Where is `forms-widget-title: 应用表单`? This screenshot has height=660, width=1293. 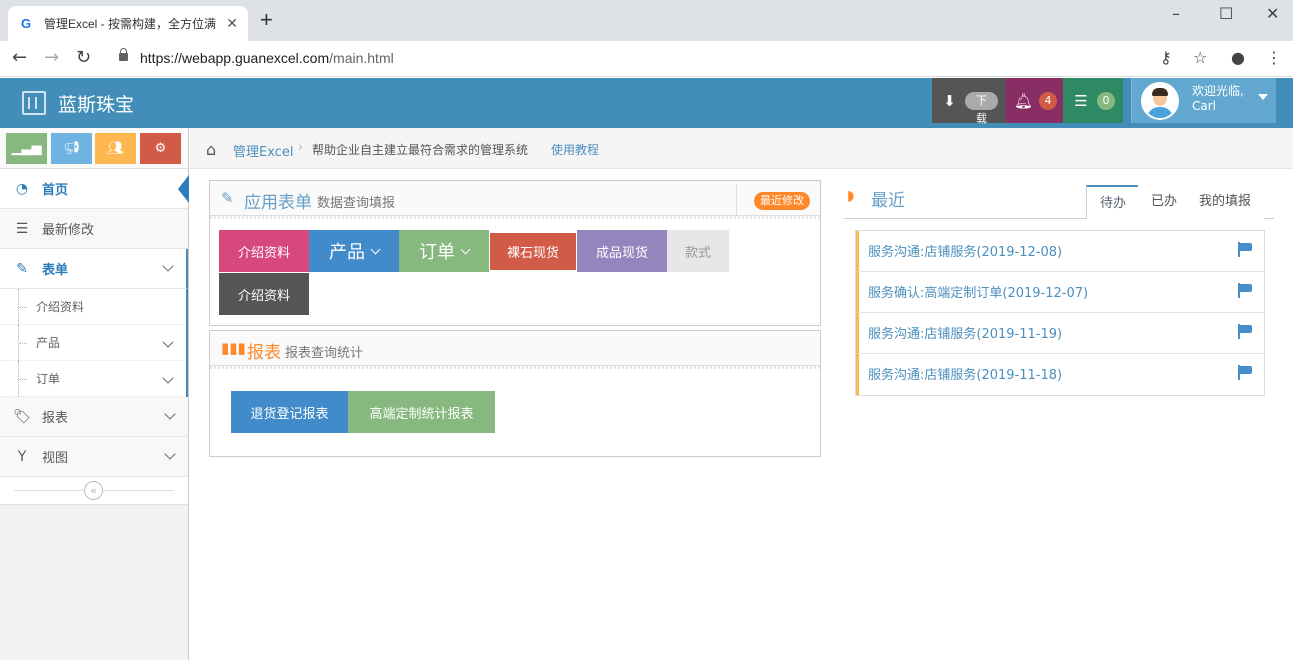 forms-widget-title: 应用表单 is located at coordinates (278, 203).